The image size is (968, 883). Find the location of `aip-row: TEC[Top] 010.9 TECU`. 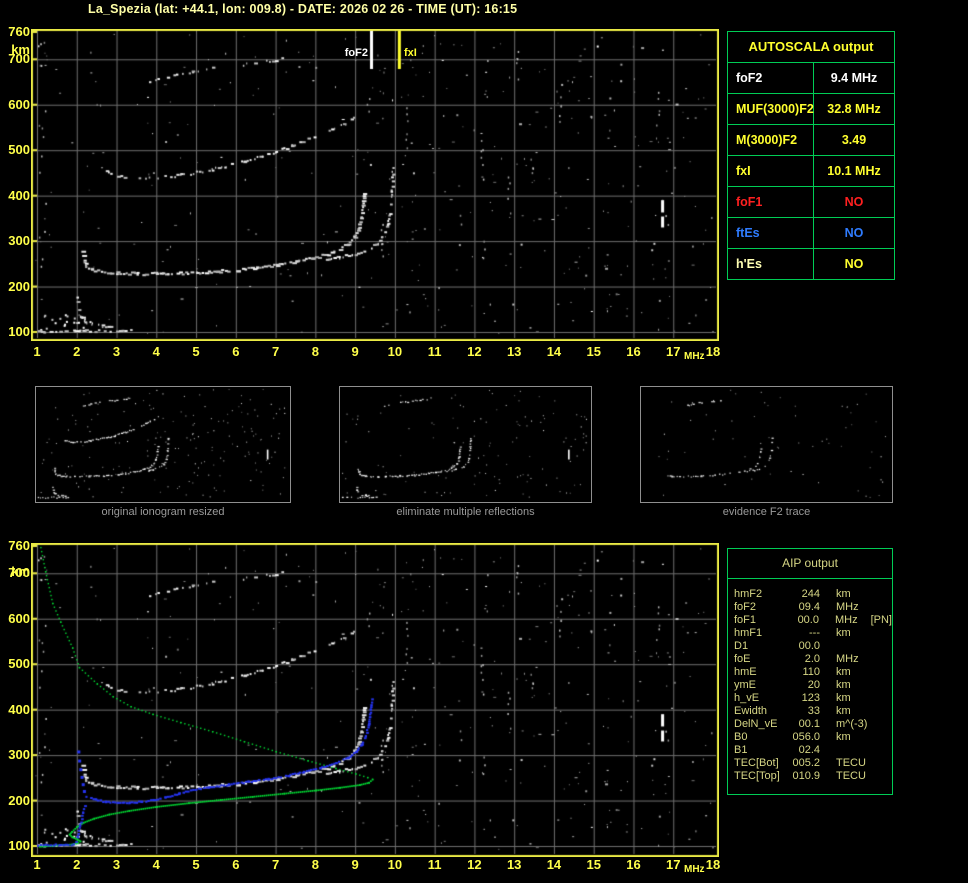

aip-row: TEC[Top] 010.9 TECU is located at coordinates (810, 776).